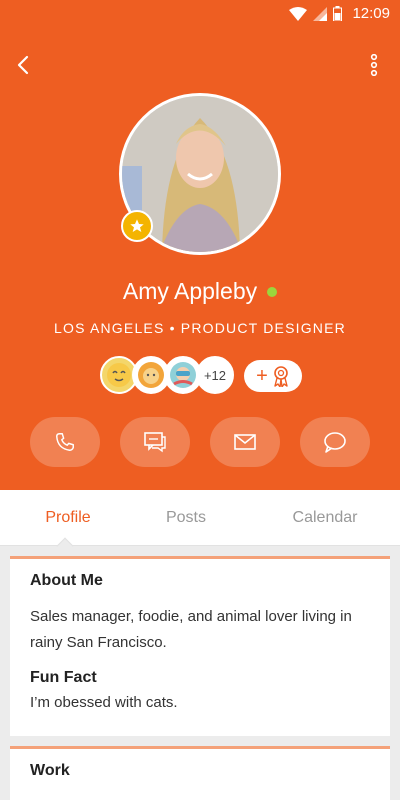 The width and height of the screenshot is (400, 800). What do you see at coordinates (50, 770) in the screenshot?
I see `work-title: Work` at bounding box center [50, 770].